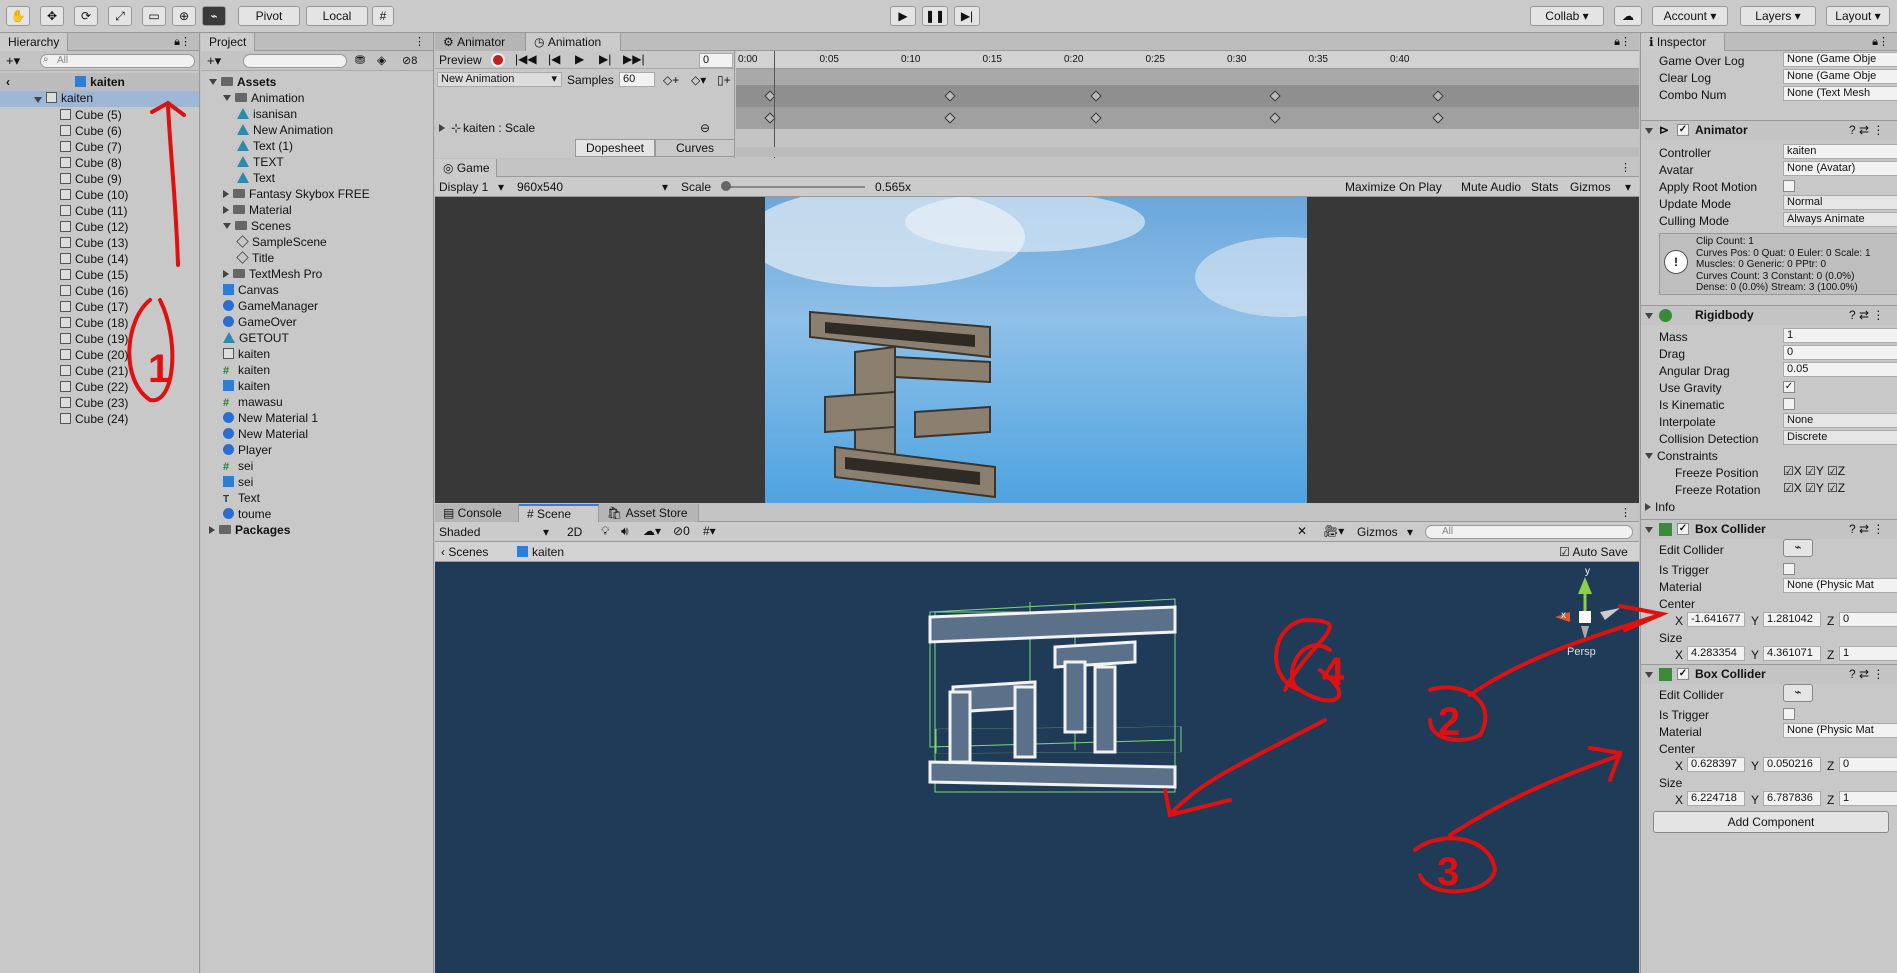 This screenshot has height=973, width=1897. I want to click on curves-tab: Curves, so click(695, 148).